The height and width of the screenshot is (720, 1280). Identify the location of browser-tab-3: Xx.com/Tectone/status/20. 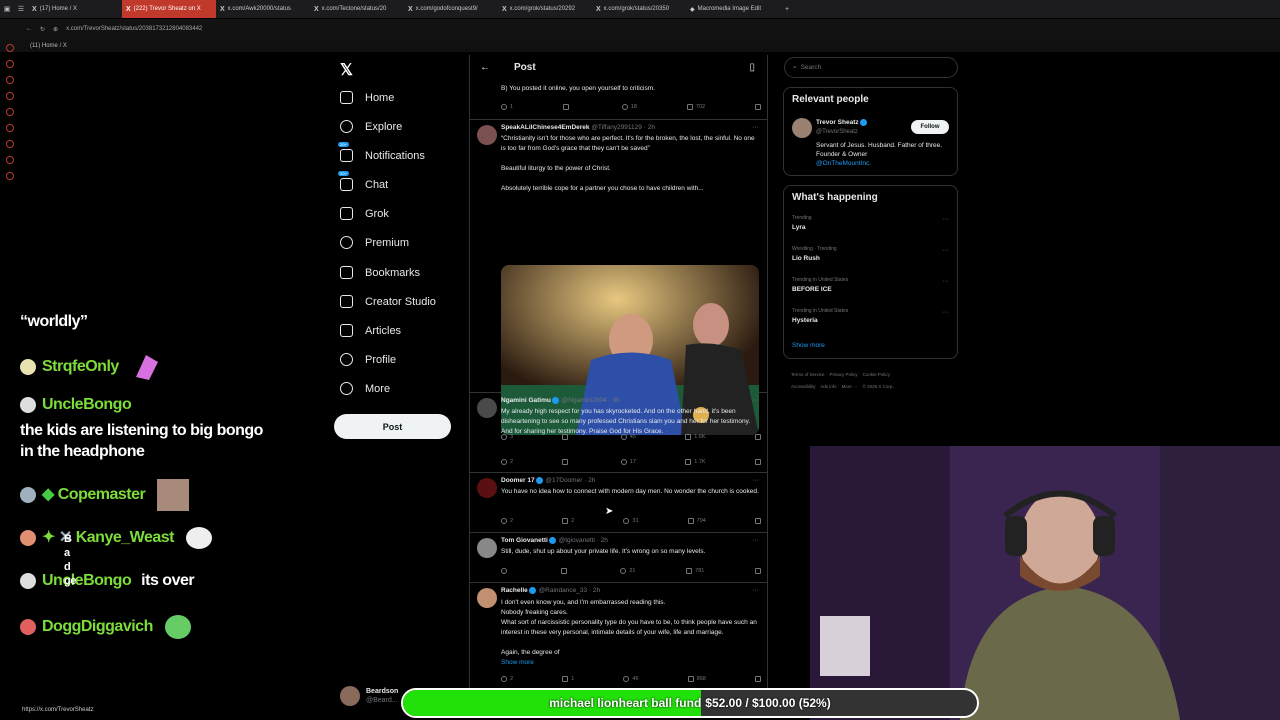
(357, 9).